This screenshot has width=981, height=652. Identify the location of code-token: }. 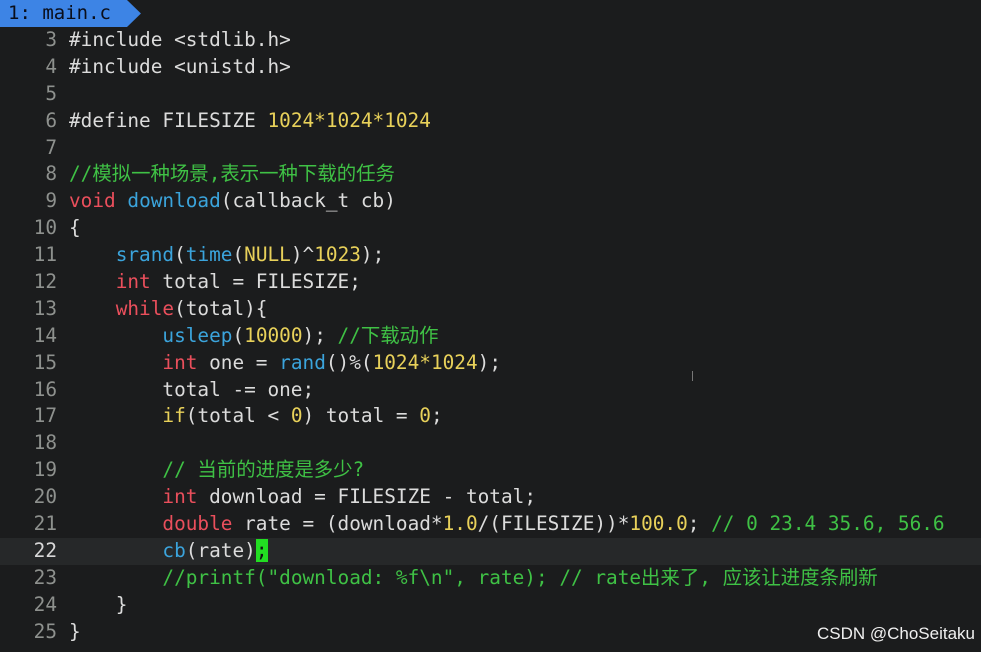
(98, 604).